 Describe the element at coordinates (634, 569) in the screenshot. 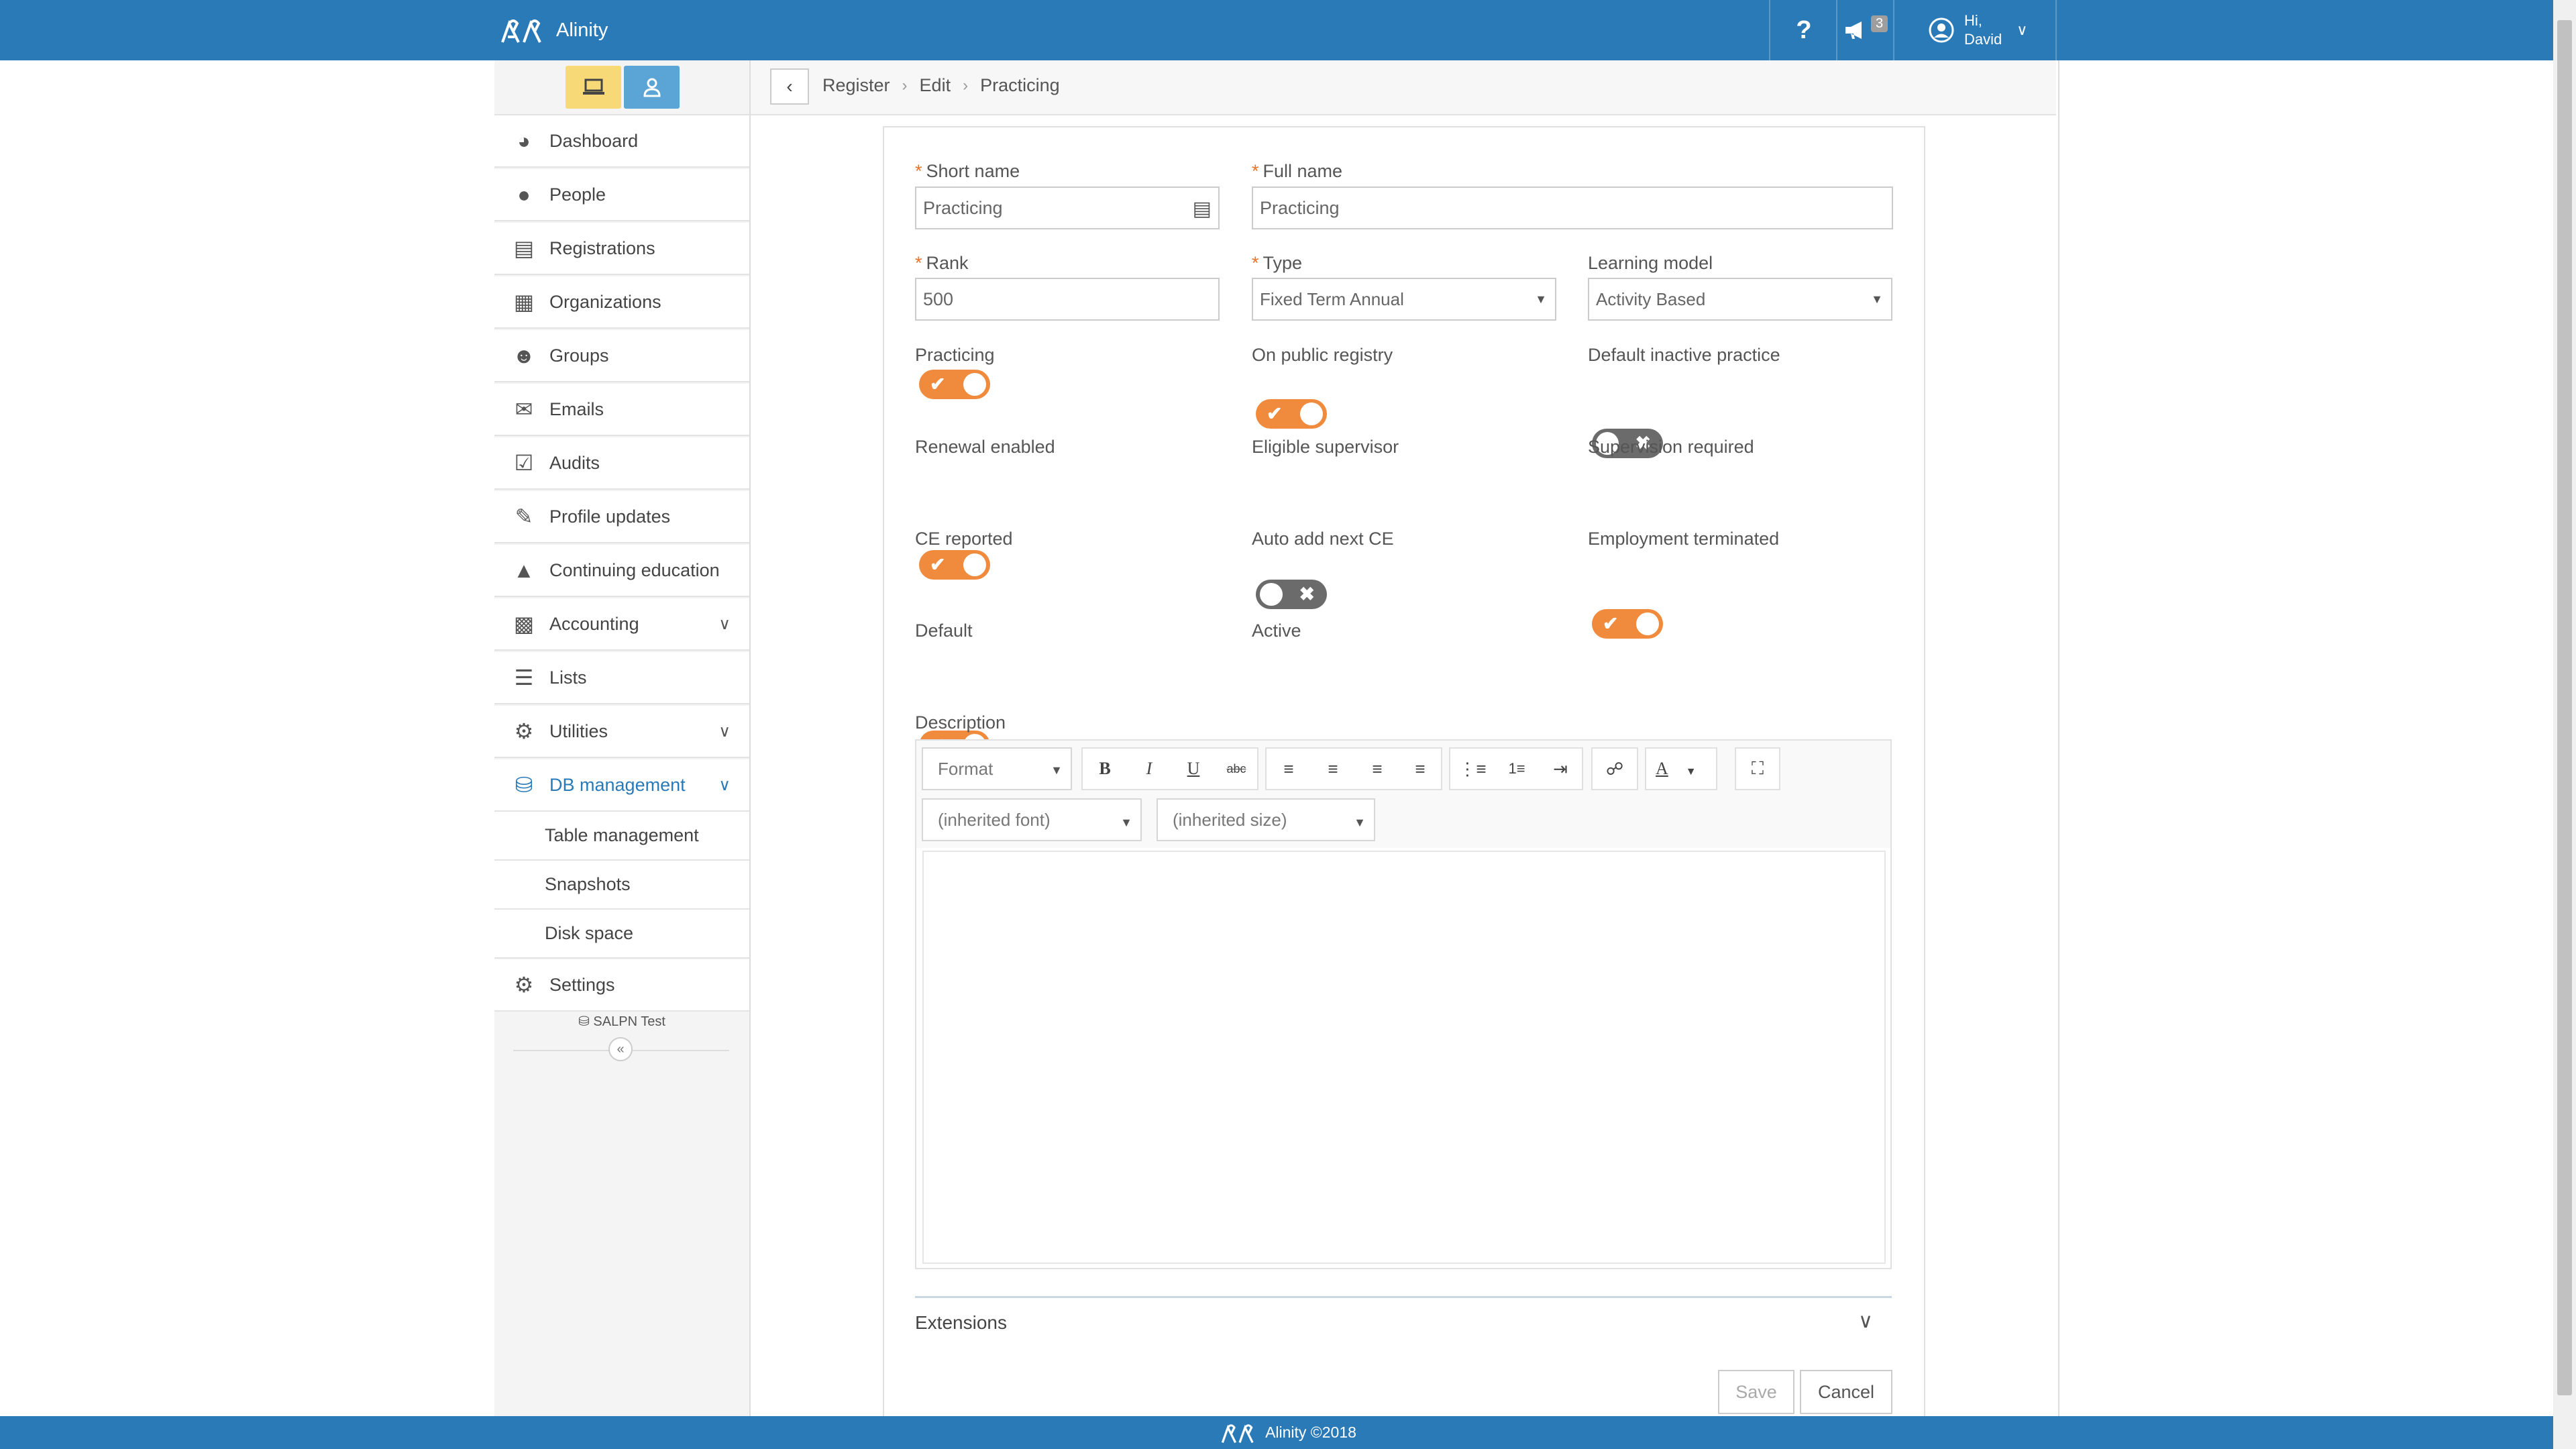

I see `sidebar-item-label: Continuing education` at that location.